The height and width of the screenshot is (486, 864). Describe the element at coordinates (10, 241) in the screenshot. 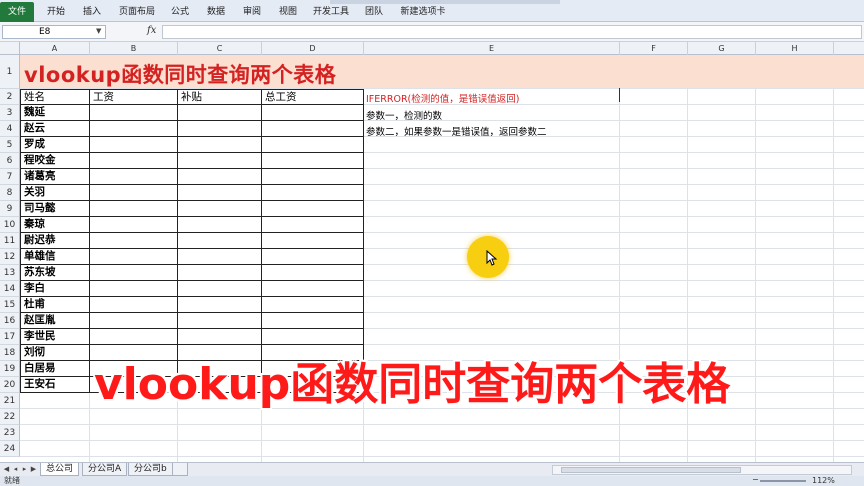

I see `row-header-11: 11` at that location.